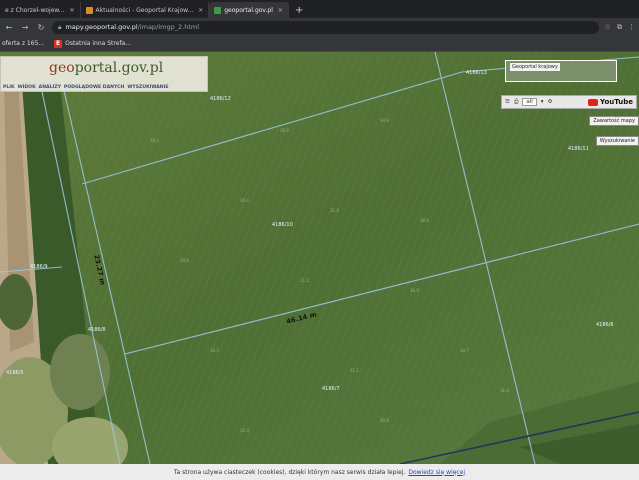  I want to click on parcel-id: 4186/8, so click(97, 330).